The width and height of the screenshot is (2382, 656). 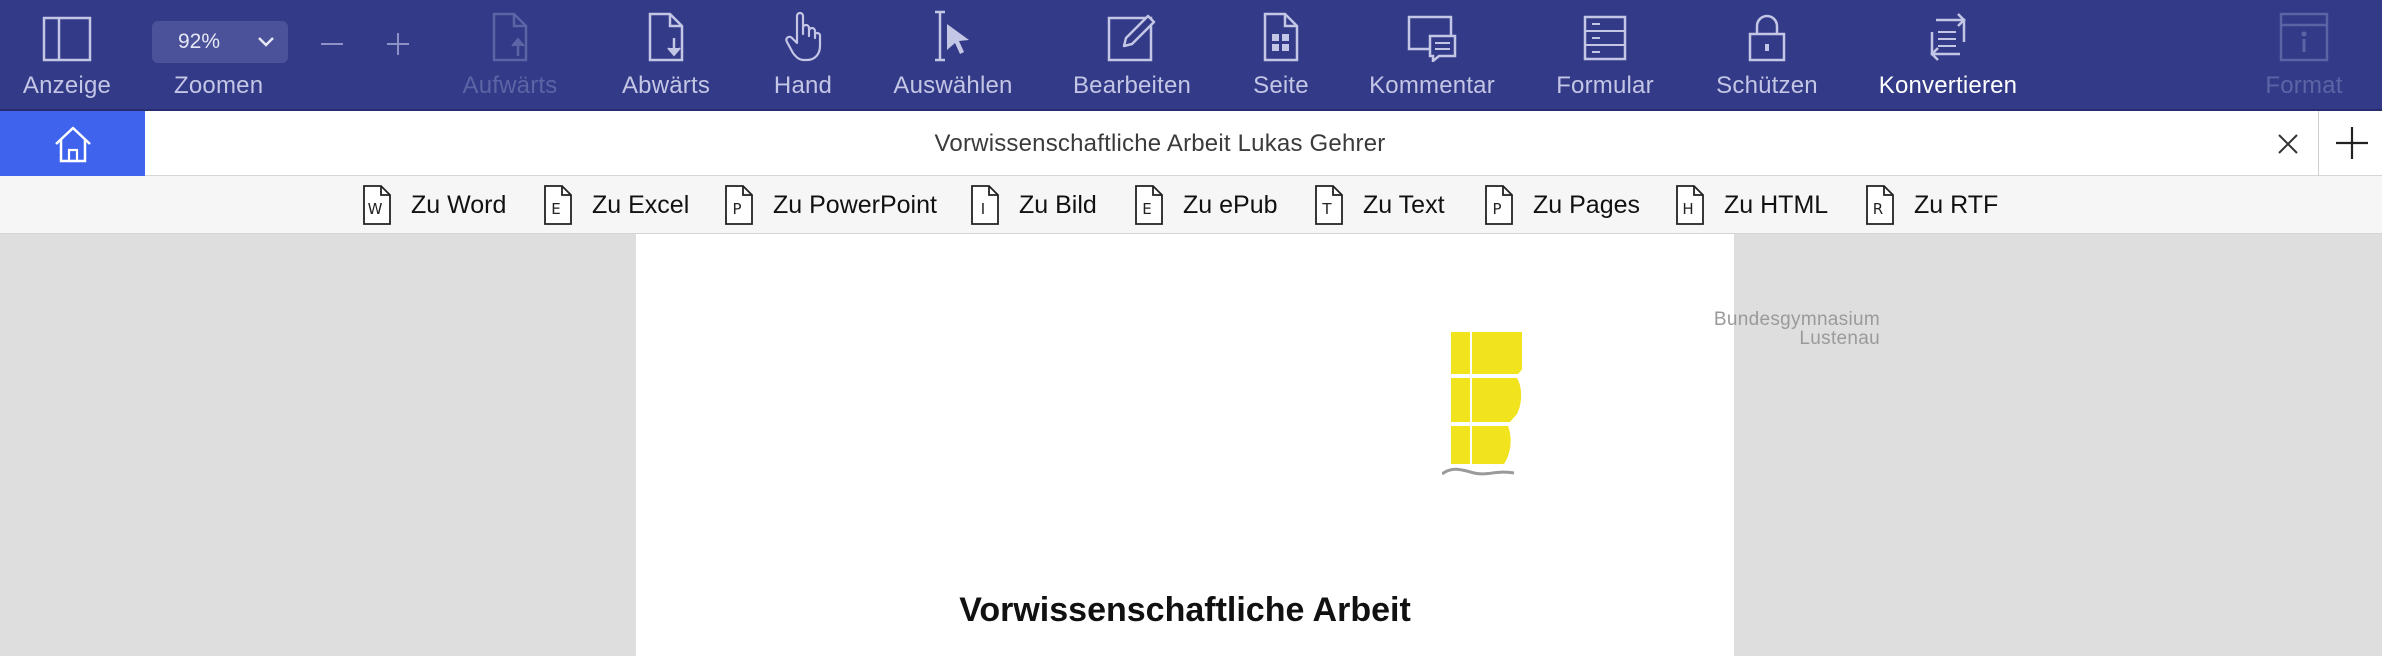 I want to click on convert-to-html-button: H Zu HTML, so click(x=1751, y=205).